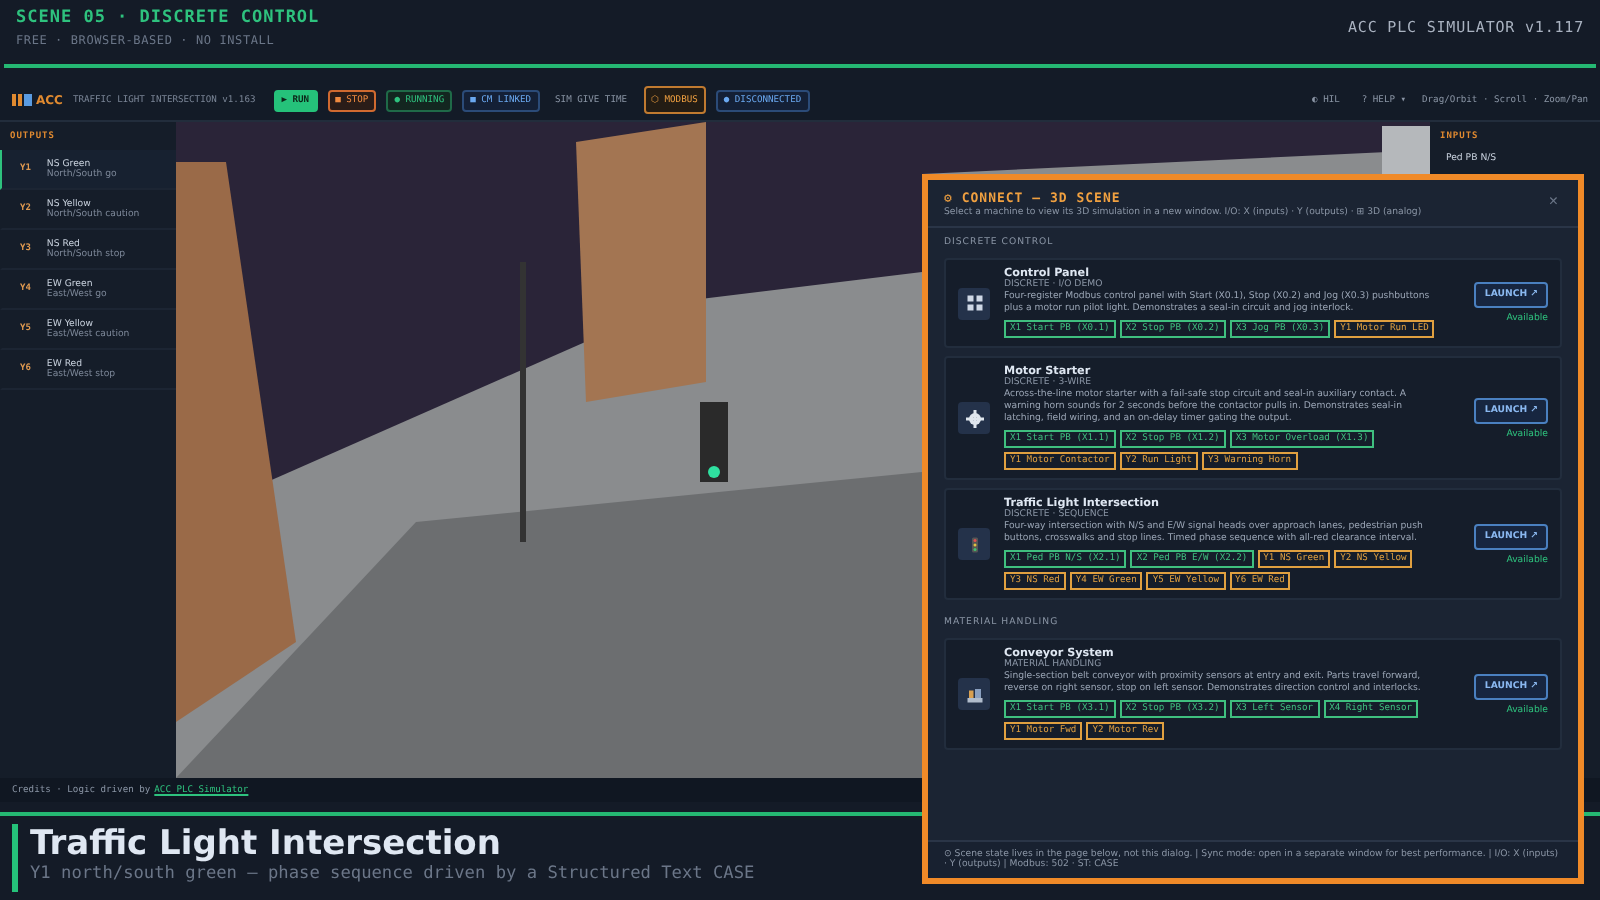  I want to click on scene-description: Y1 north/south green — phase sequence driven by a Structured Text CASE, so click(392, 874).